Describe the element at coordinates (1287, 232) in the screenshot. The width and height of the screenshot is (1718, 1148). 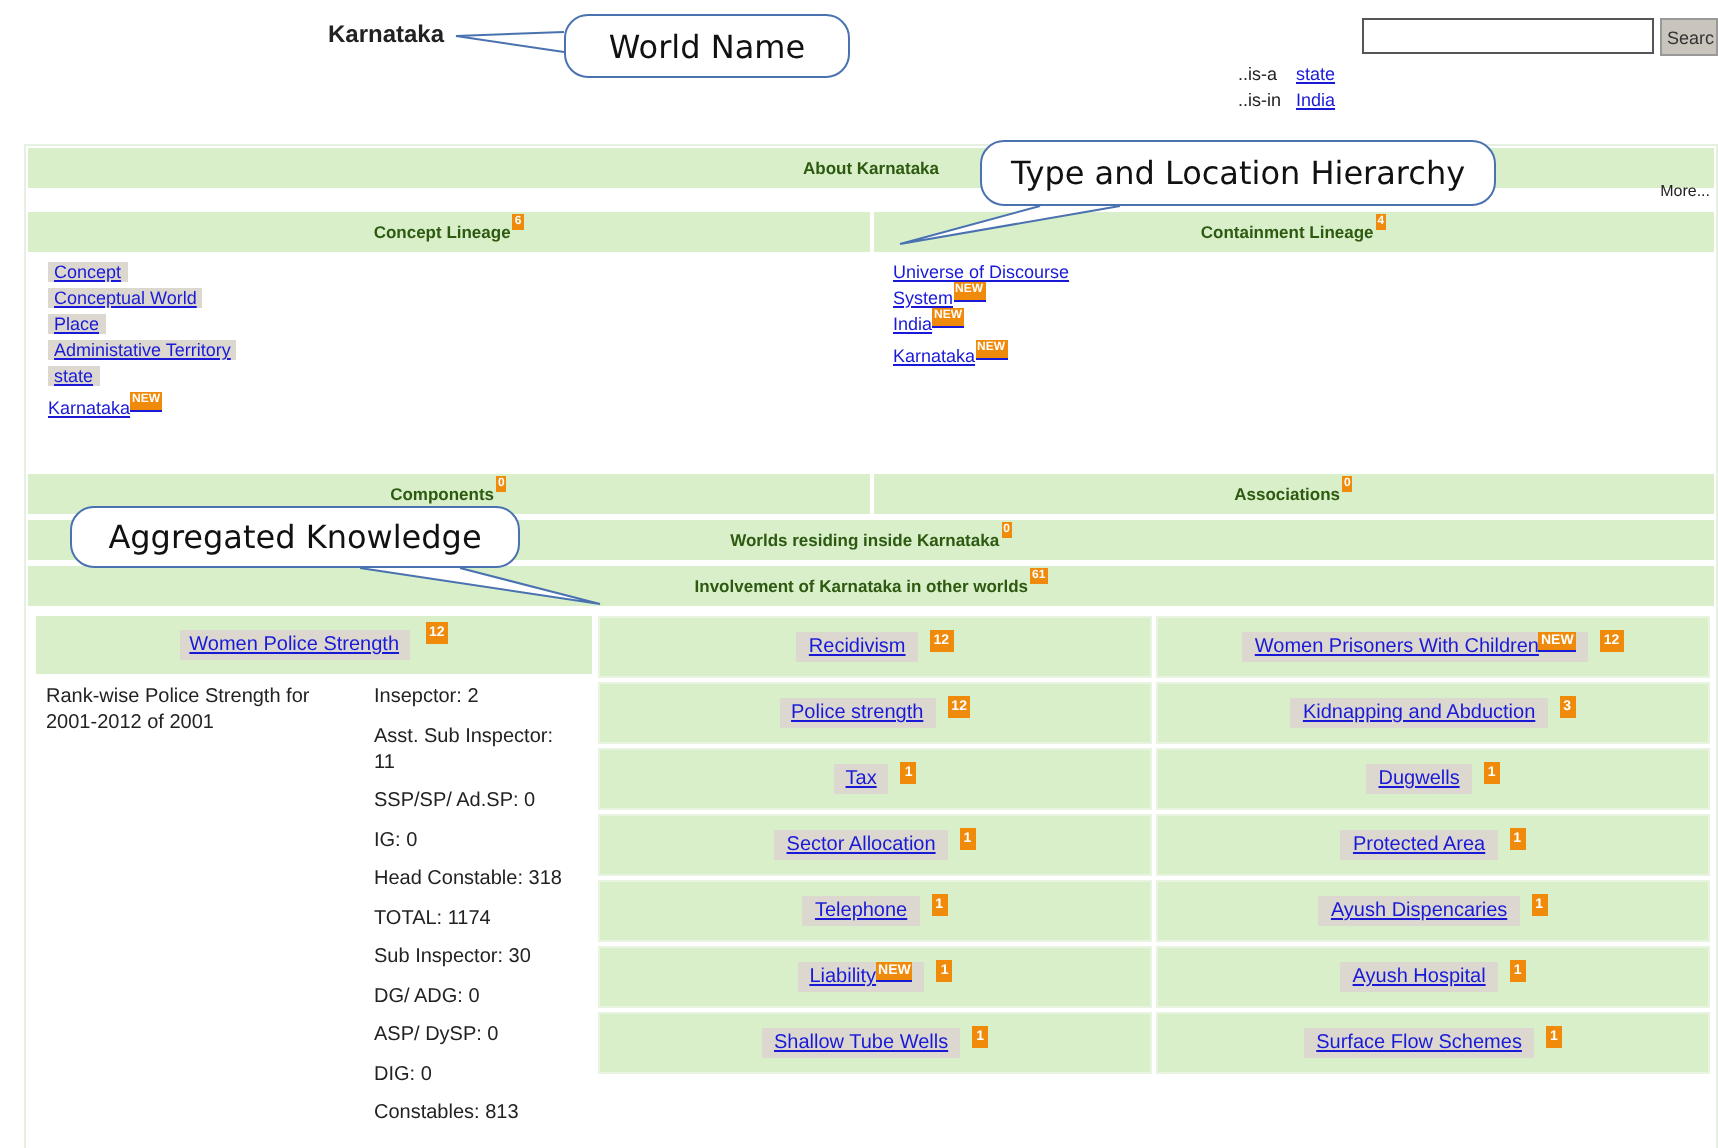
I see `section-title: Containment Lineage` at that location.